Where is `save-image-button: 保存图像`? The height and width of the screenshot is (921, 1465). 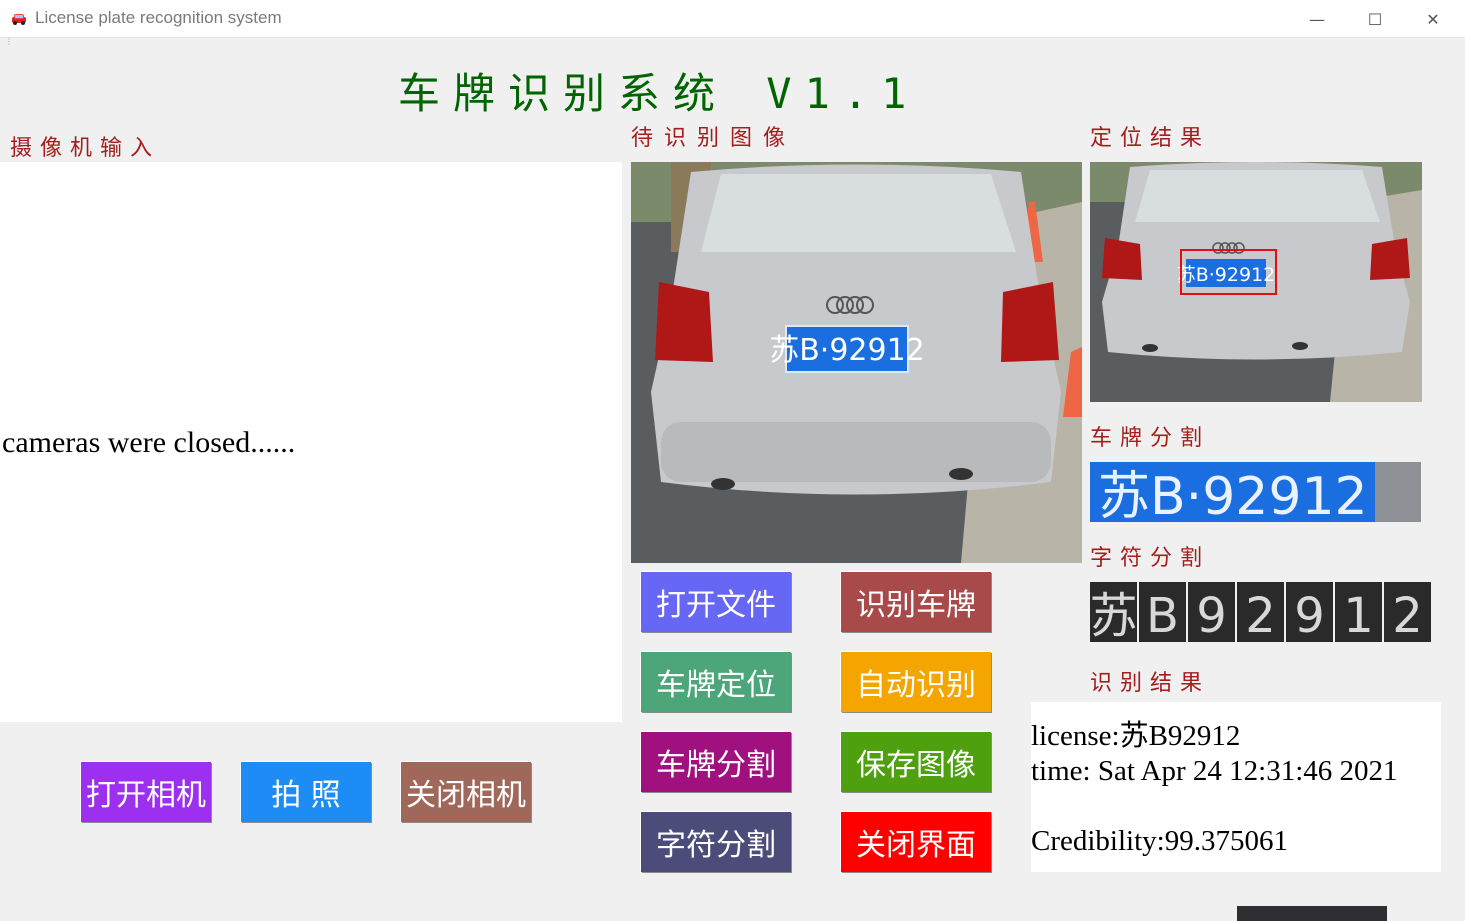 save-image-button: 保存图像 is located at coordinates (916, 762).